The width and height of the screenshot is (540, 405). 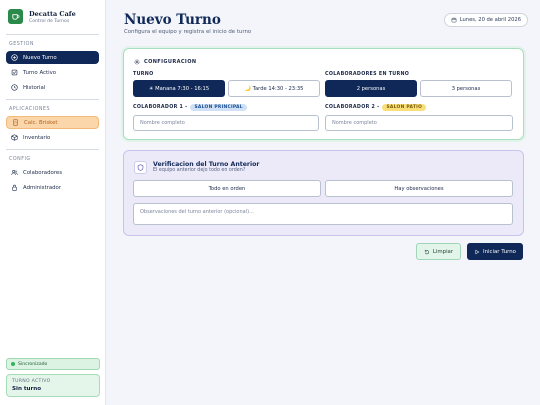 I want to click on sync-status-text: Sincronizado, so click(x=33, y=364).